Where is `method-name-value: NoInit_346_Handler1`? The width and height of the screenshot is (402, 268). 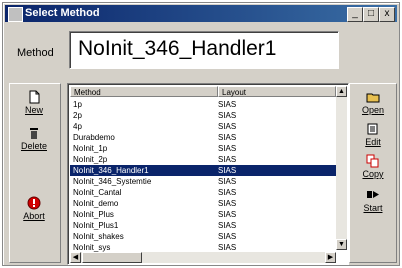
method-name-value: NoInit_346_Handler1 is located at coordinates (177, 48).